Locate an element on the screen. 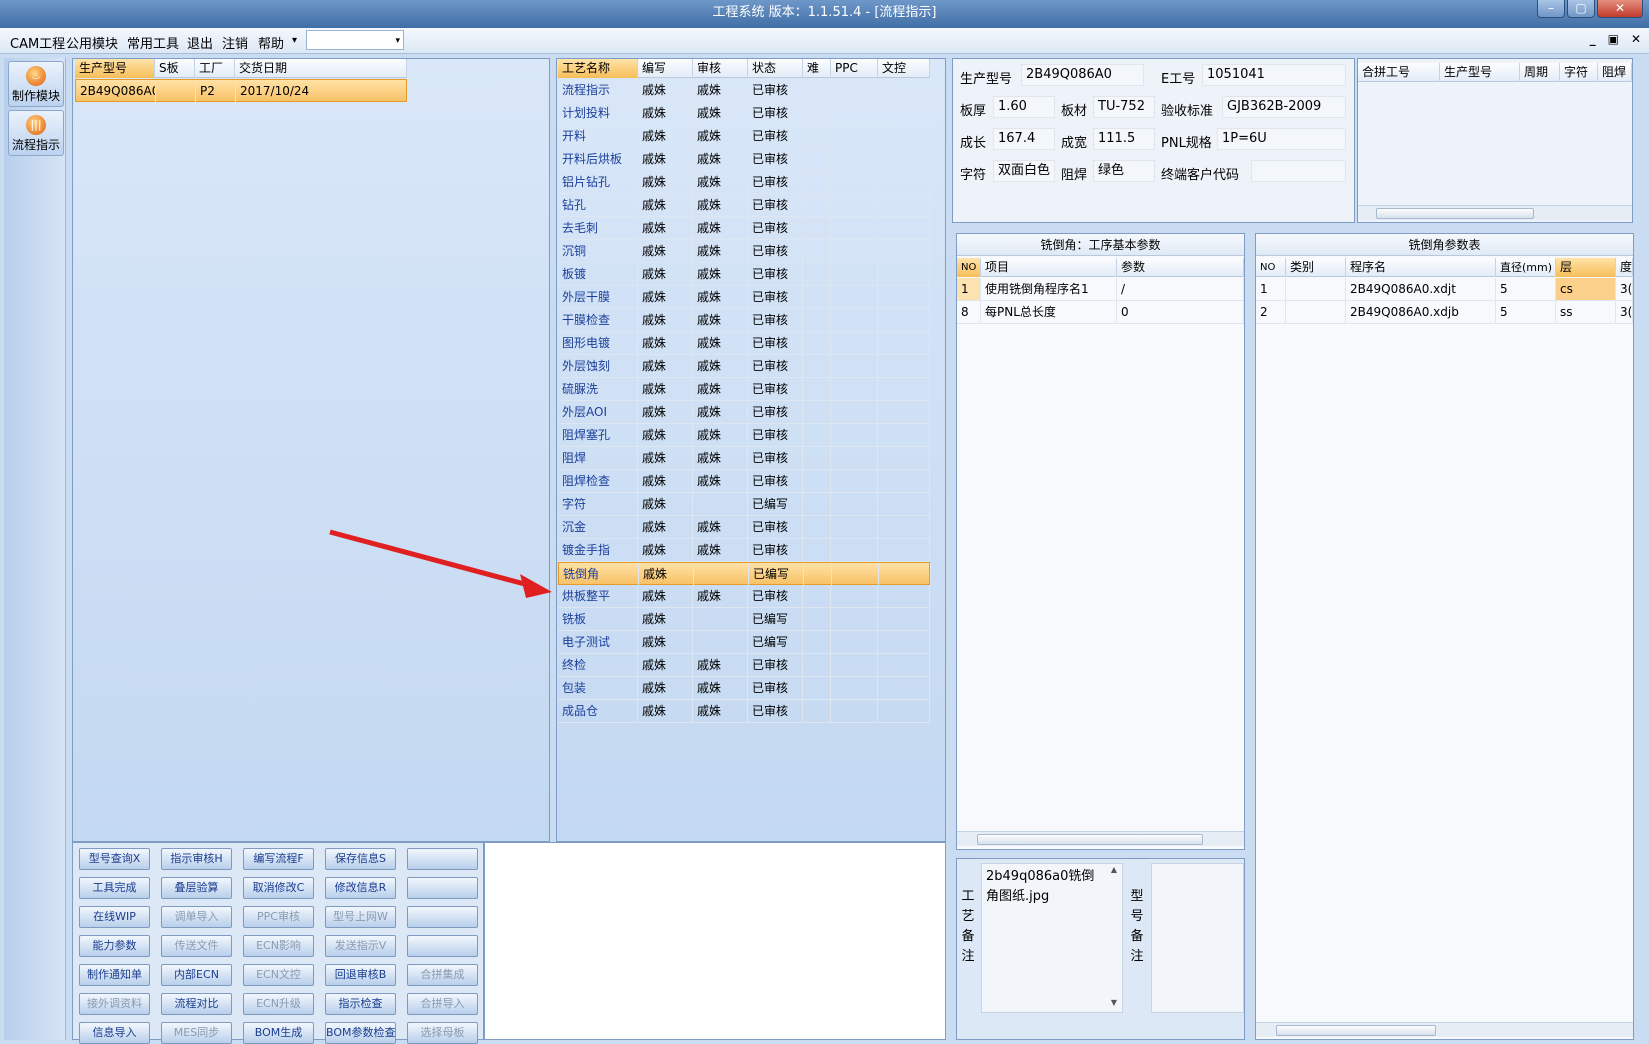 The image size is (1649, 1044). command-button: MES同步 is located at coordinates (196, 1033).